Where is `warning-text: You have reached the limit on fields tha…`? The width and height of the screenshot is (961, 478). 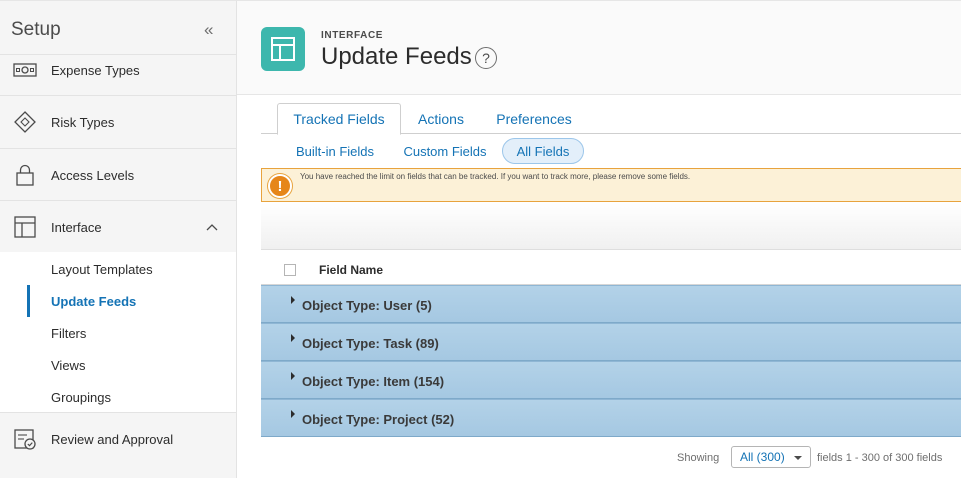 warning-text: You have reached the limit on fields tha… is located at coordinates (495, 176).